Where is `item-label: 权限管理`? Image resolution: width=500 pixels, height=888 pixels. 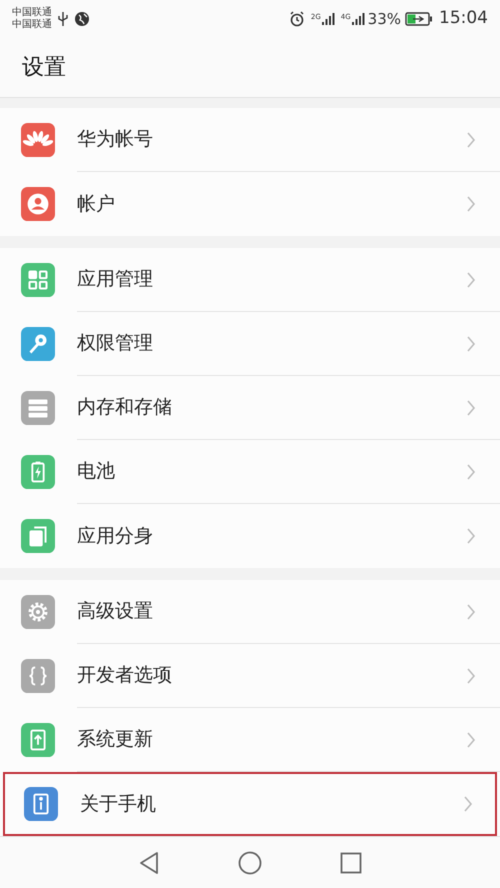
item-label: 权限管理 is located at coordinates (115, 343).